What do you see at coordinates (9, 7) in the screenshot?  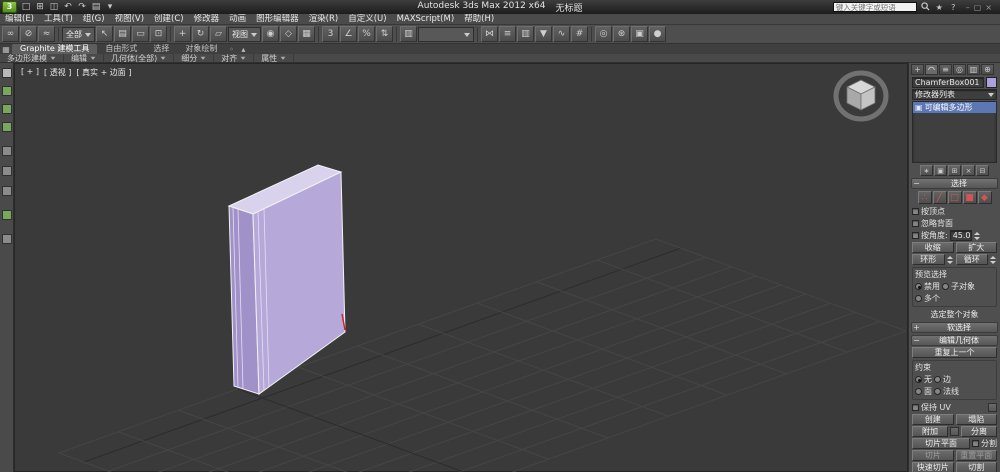 I see `app-menu-logo-icon: 3` at bounding box center [9, 7].